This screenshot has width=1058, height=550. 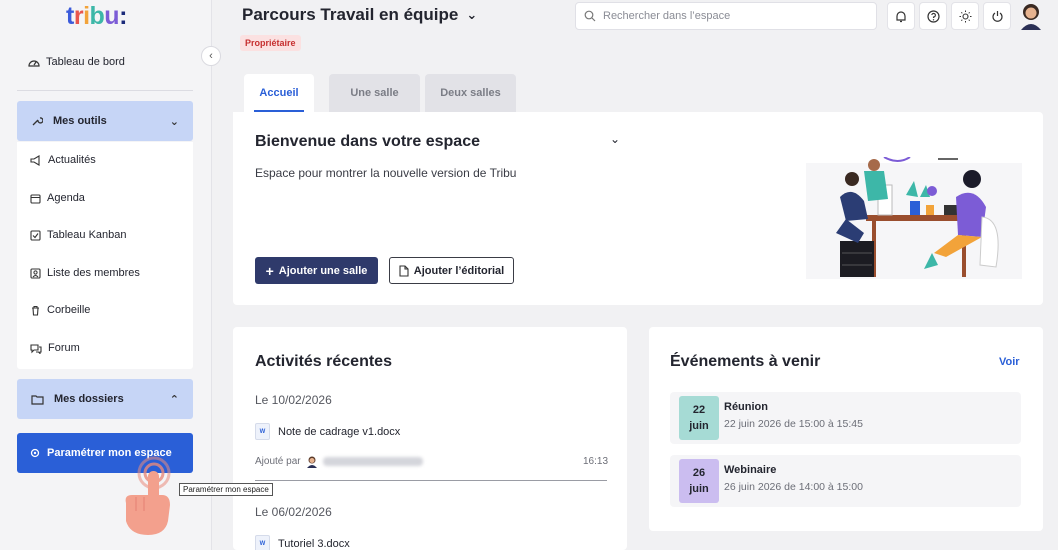 What do you see at coordinates (404, 270) in the screenshot?
I see `document-icon` at bounding box center [404, 270].